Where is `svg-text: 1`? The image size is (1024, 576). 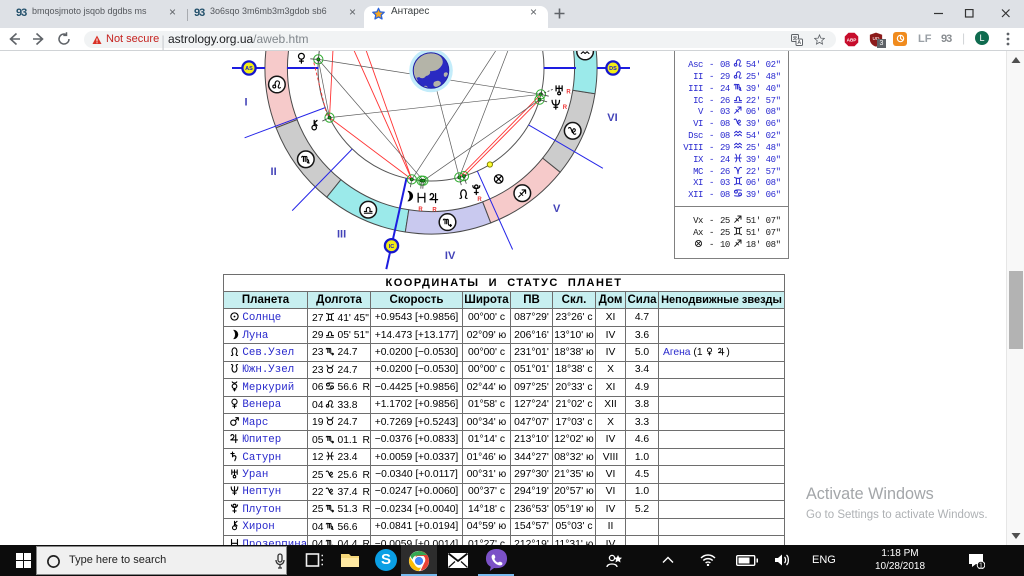 svg-text: 1 is located at coordinates (981, 566).